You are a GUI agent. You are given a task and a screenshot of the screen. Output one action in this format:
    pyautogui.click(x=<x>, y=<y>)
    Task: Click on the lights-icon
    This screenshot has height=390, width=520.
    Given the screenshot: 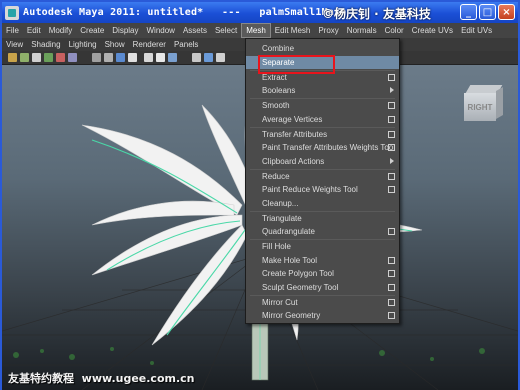 What is the action you would take?
    pyautogui.click(x=132, y=57)
    